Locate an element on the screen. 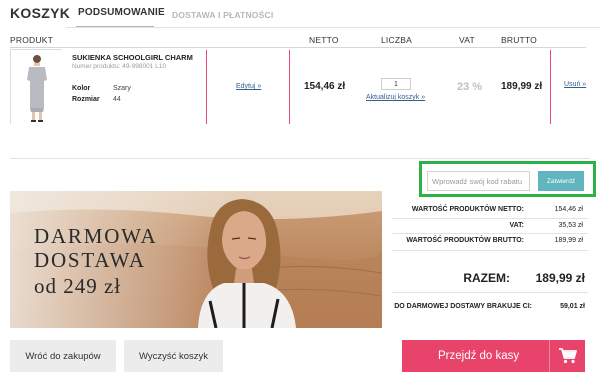 The image size is (600, 383). checkout-button: Przejdź do kasy is located at coordinates (493, 356).